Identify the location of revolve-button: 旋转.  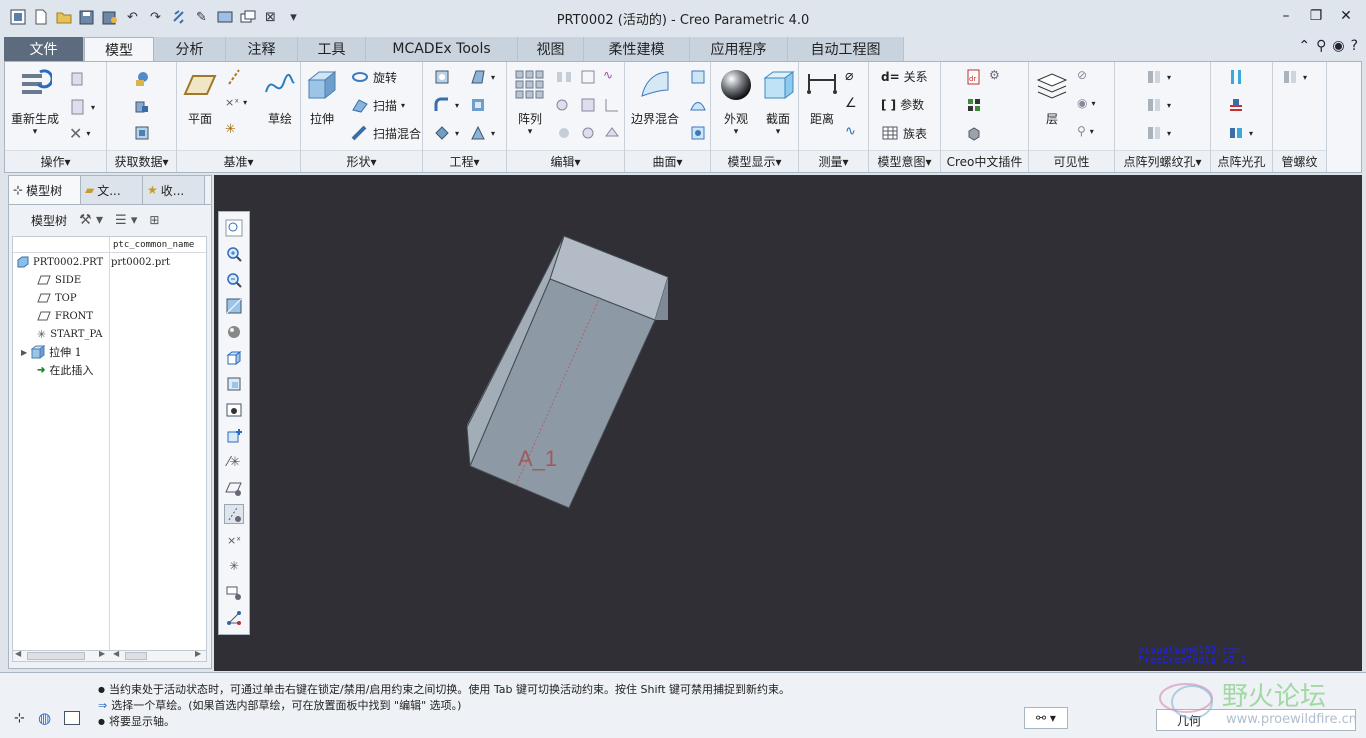
(374, 77).